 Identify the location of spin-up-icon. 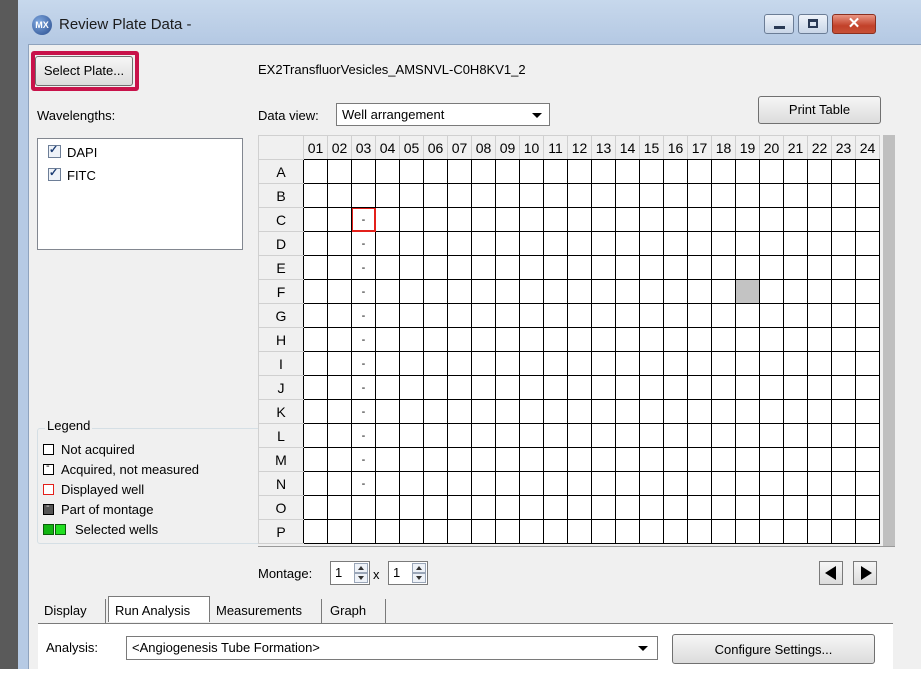
(361, 568).